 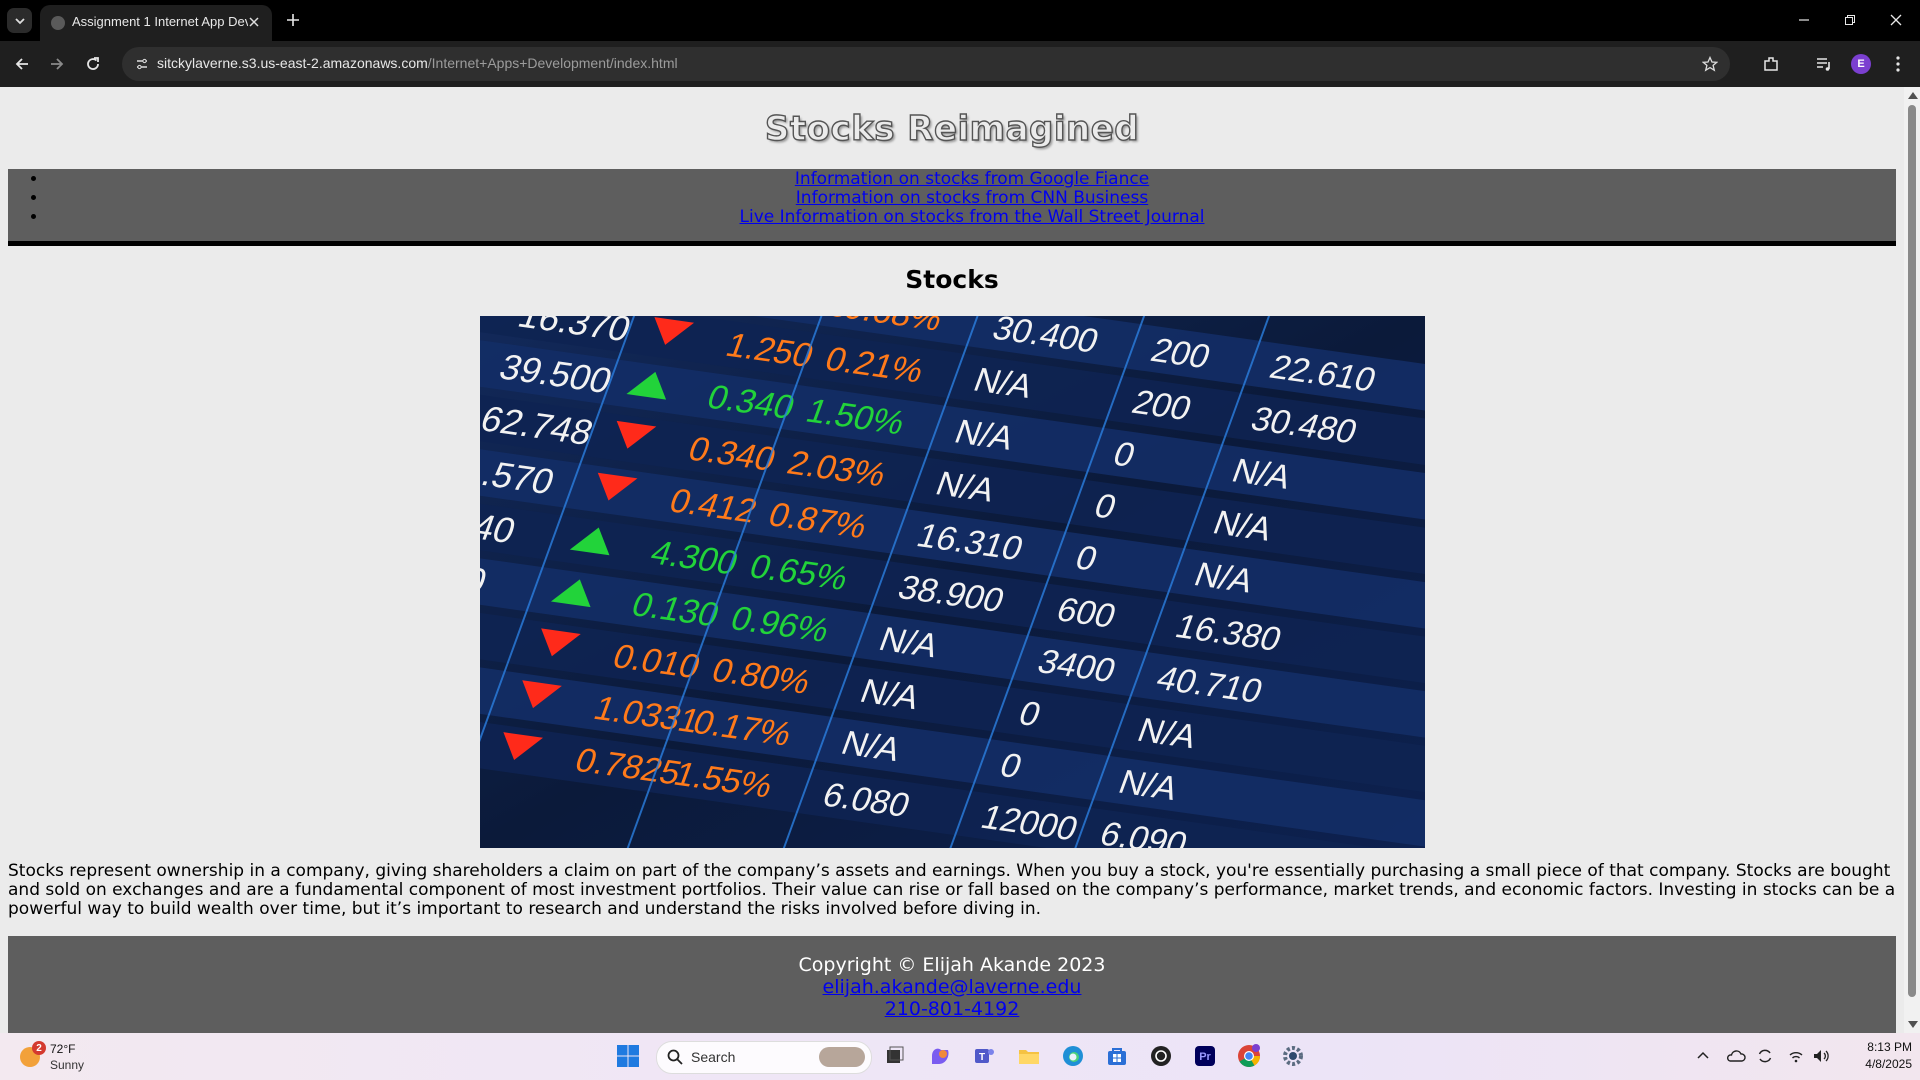 I want to click on search-icon, so click(x=675, y=1057).